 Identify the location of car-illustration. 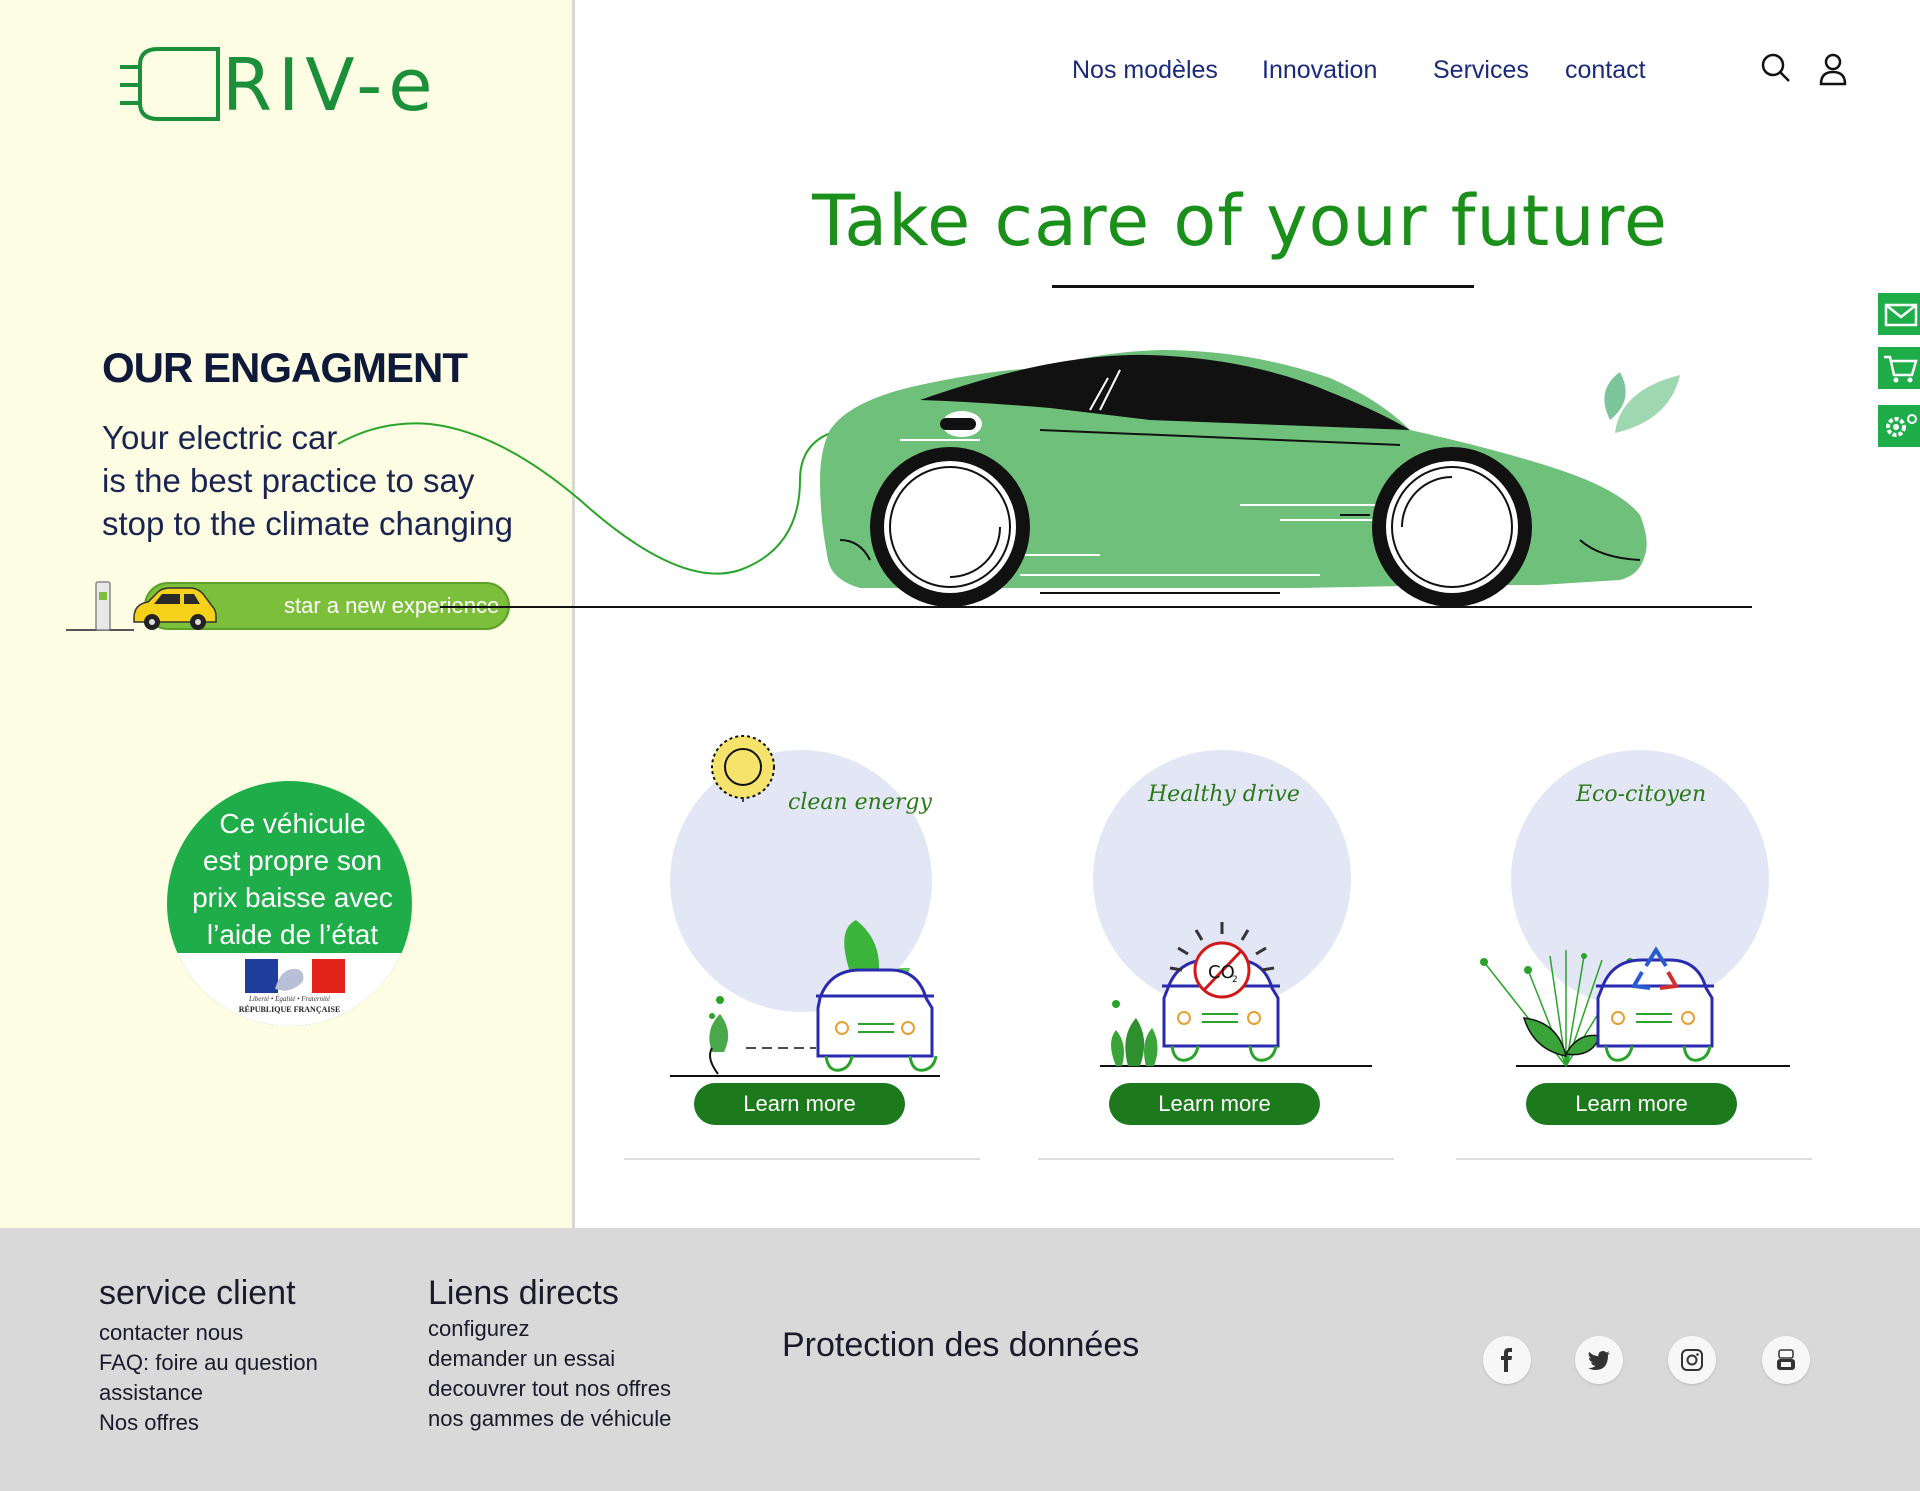
(1044, 479).